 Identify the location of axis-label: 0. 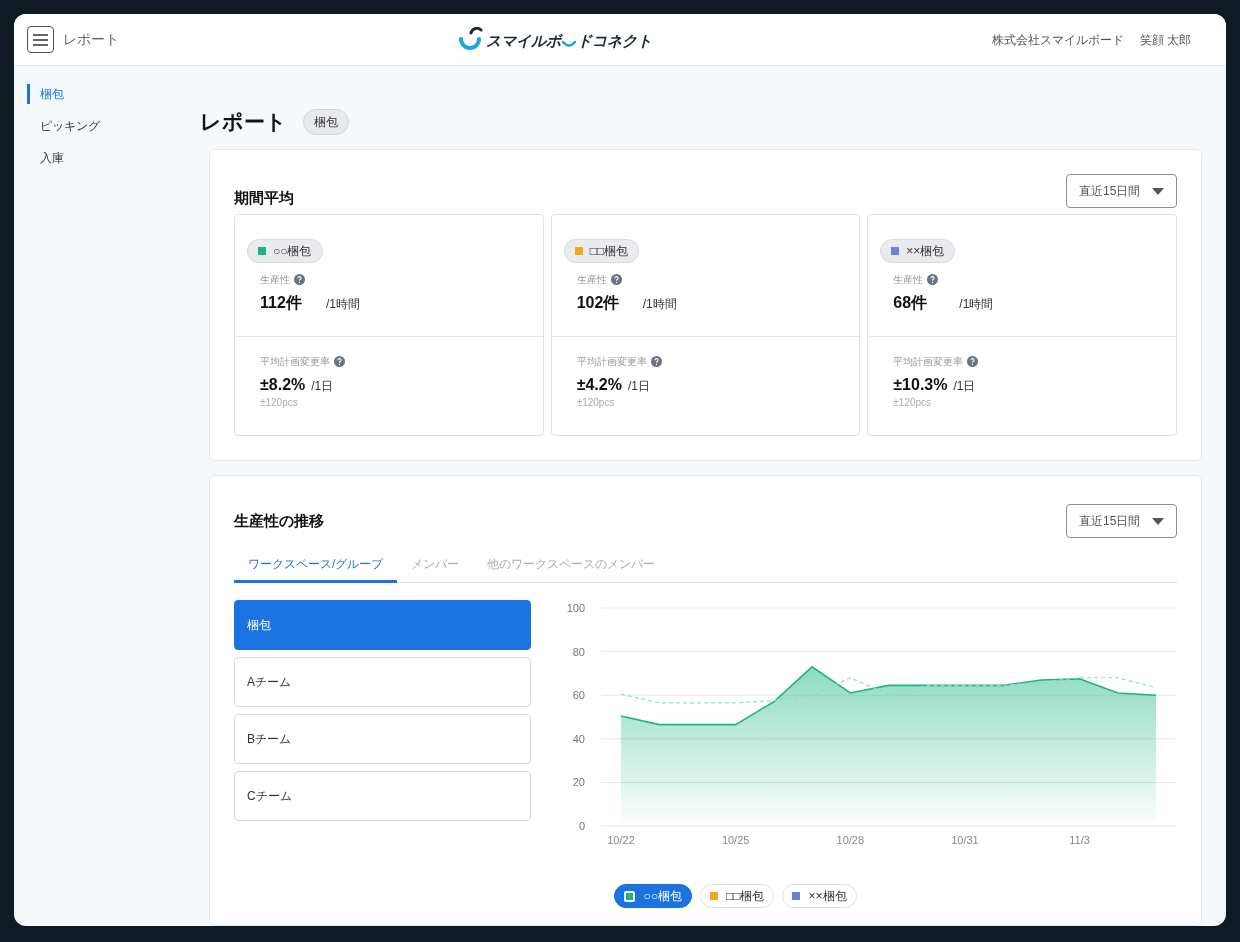
(581, 826).